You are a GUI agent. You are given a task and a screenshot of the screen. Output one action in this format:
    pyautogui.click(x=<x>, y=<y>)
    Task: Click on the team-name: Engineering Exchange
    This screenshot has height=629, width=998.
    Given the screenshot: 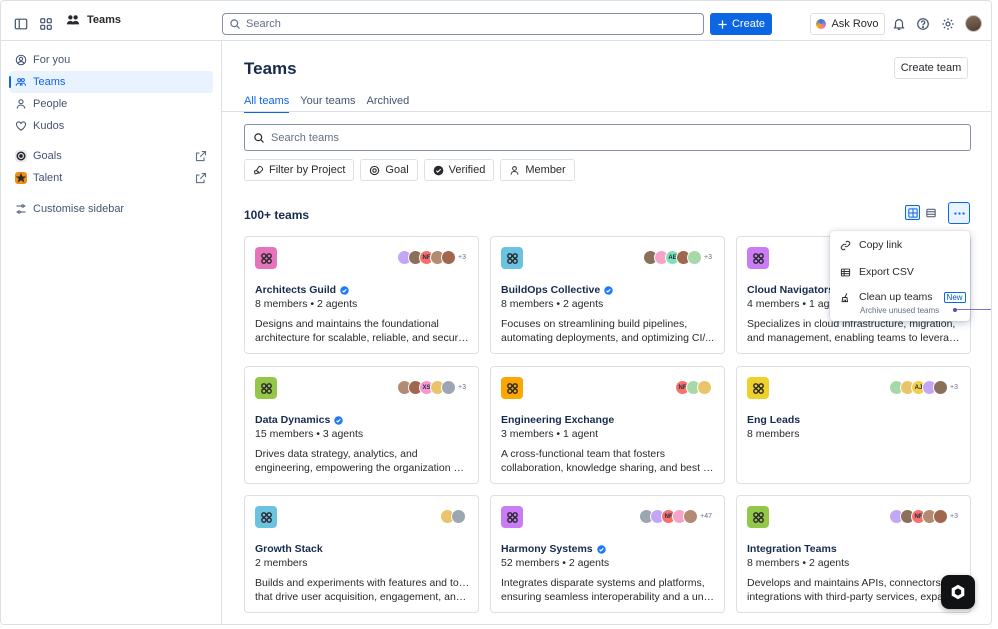 What is the action you would take?
    pyautogui.click(x=557, y=420)
    